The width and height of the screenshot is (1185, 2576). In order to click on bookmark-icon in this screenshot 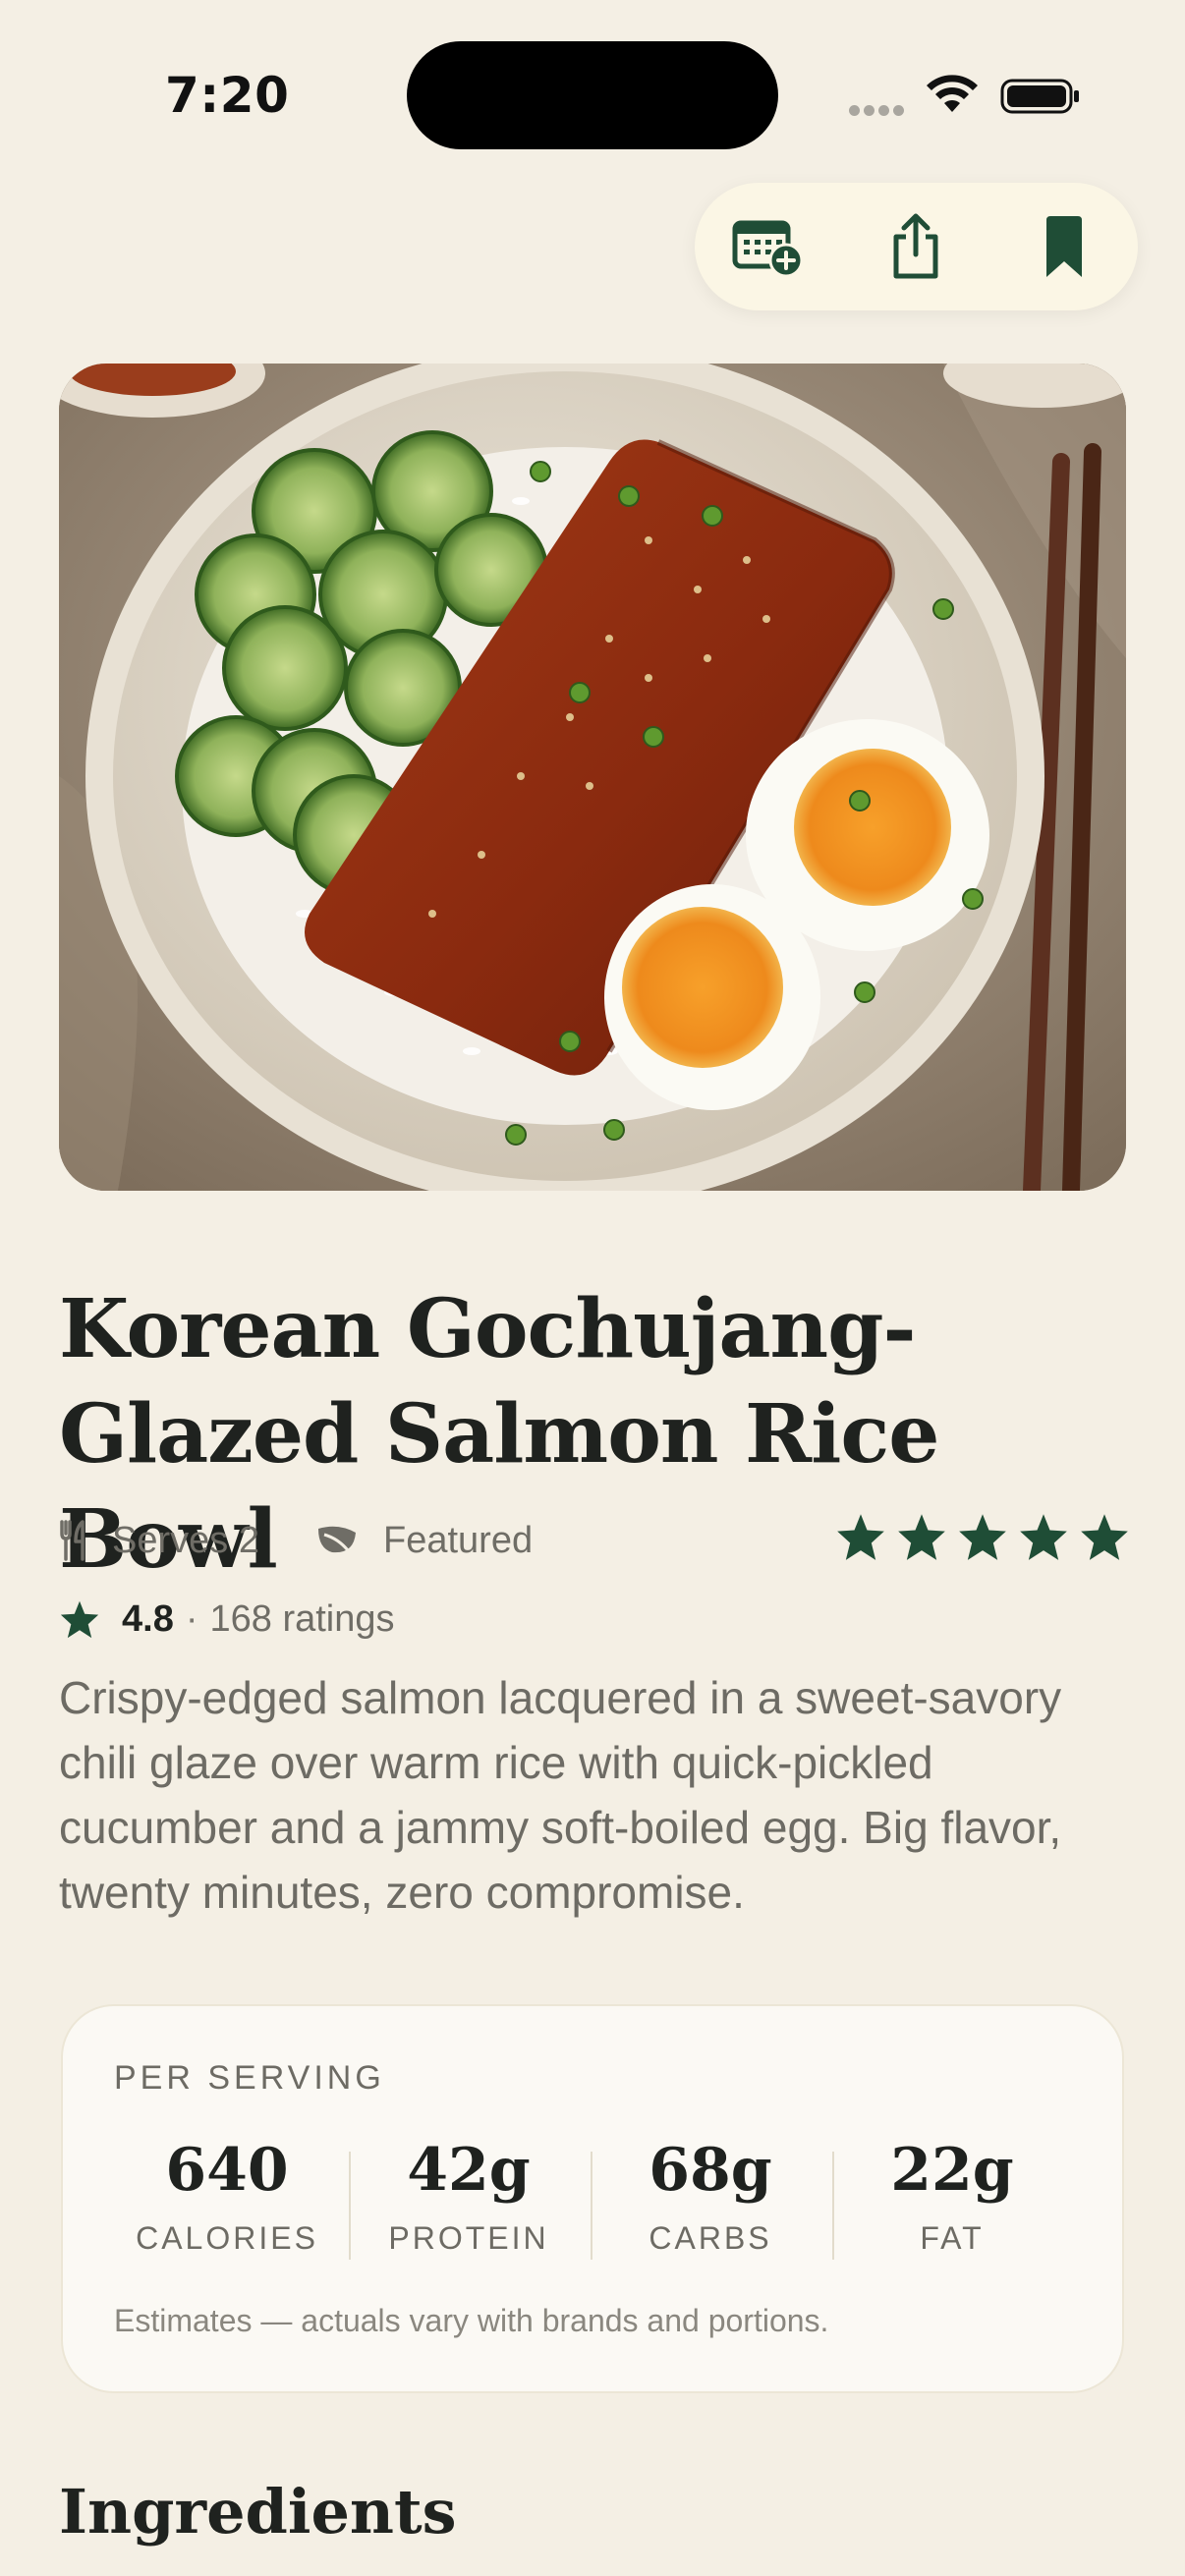, I will do `click(1064, 246)`.